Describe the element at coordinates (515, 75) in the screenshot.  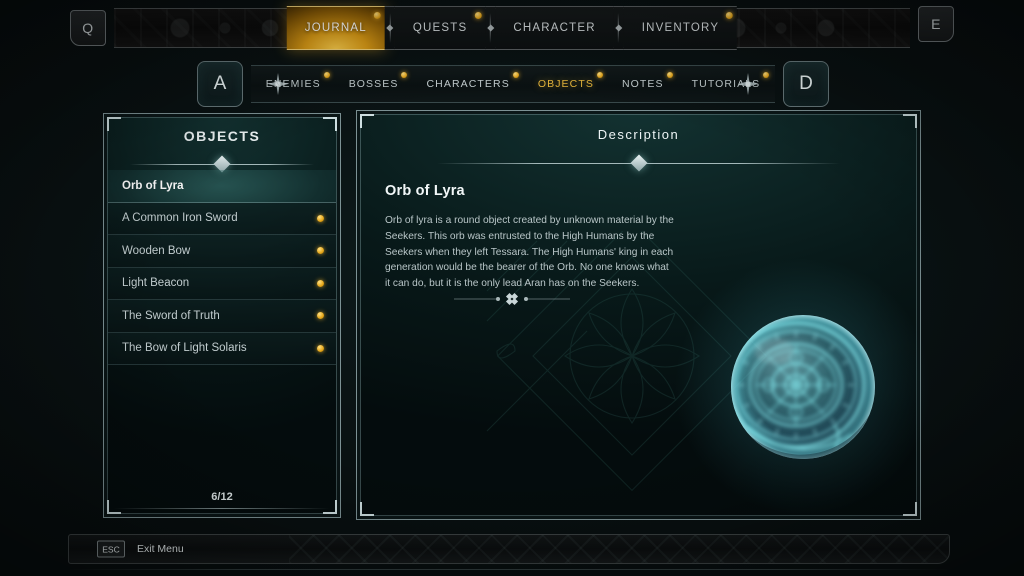
I see `category-characters-badge-icon` at that location.